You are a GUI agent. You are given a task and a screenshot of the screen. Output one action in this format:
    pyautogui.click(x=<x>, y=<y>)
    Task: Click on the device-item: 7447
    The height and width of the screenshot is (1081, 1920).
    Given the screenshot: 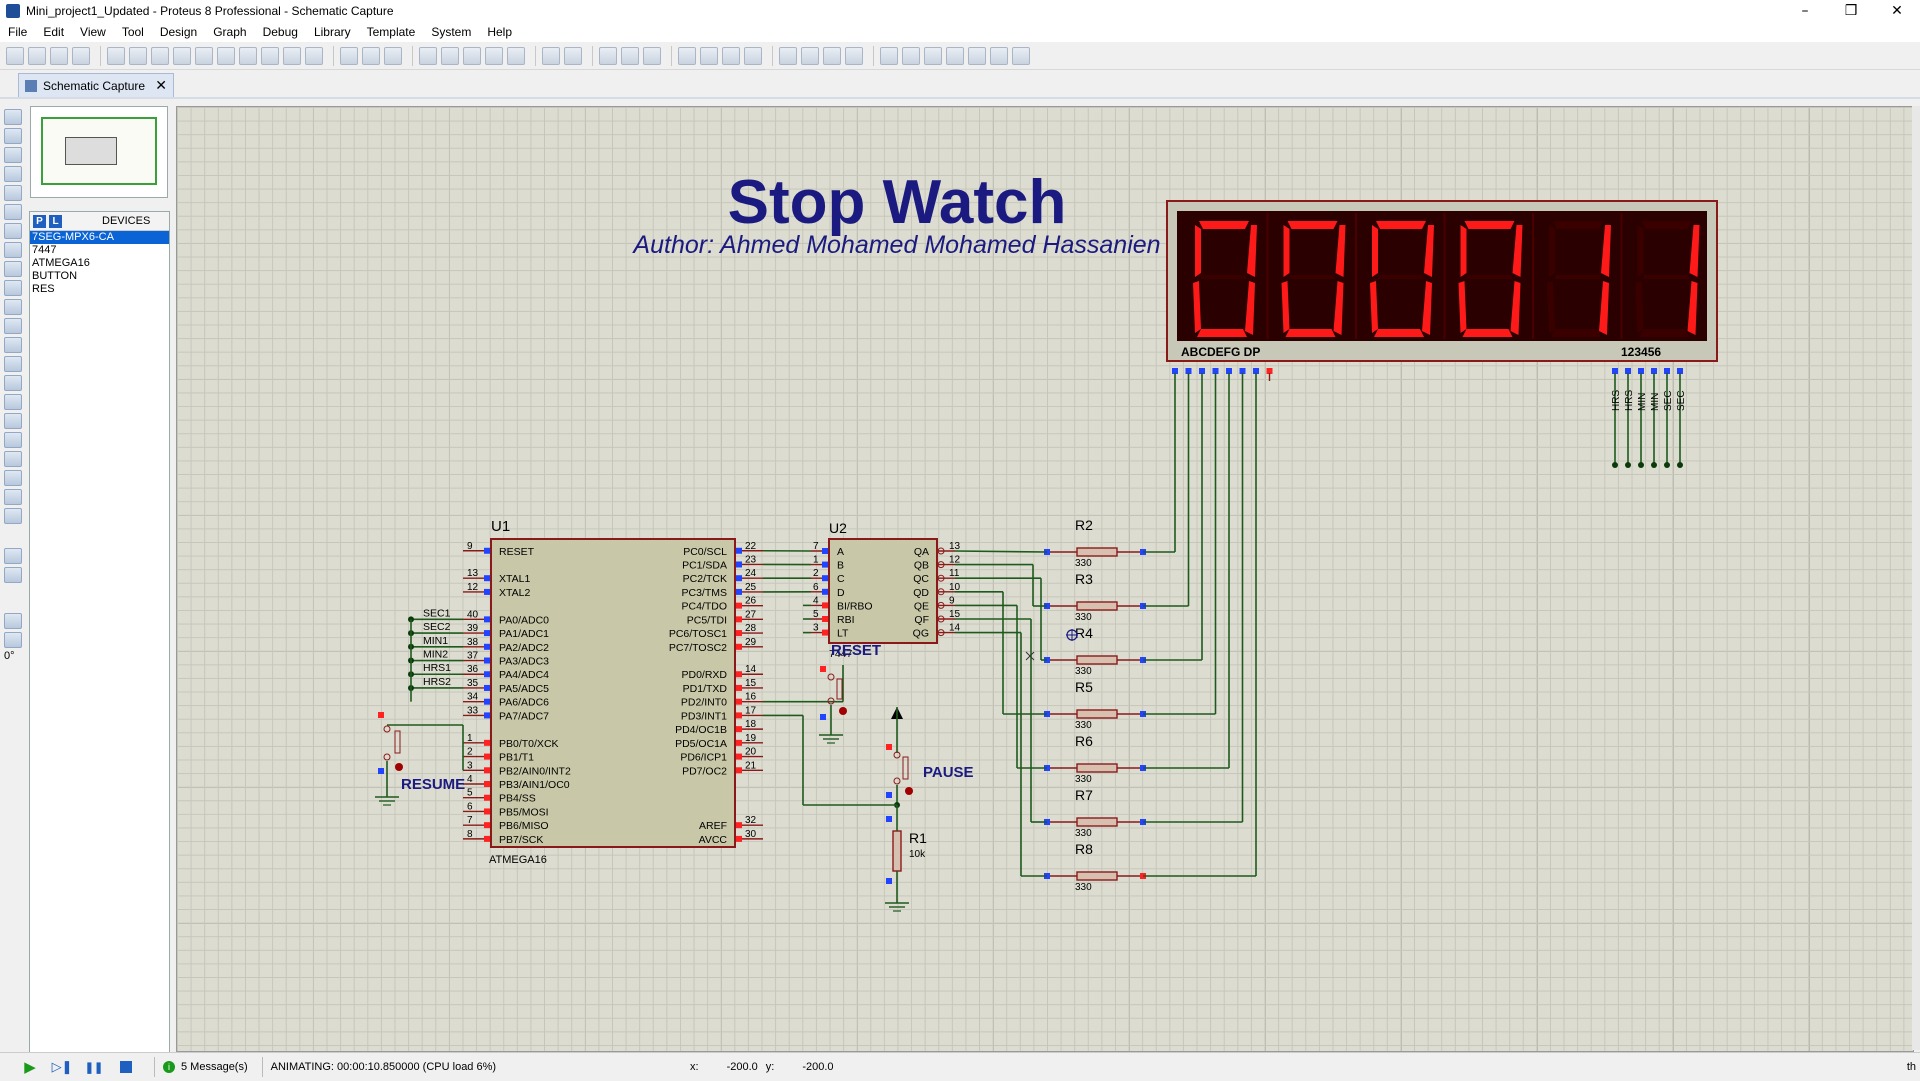 What is the action you would take?
    pyautogui.click(x=99, y=250)
    